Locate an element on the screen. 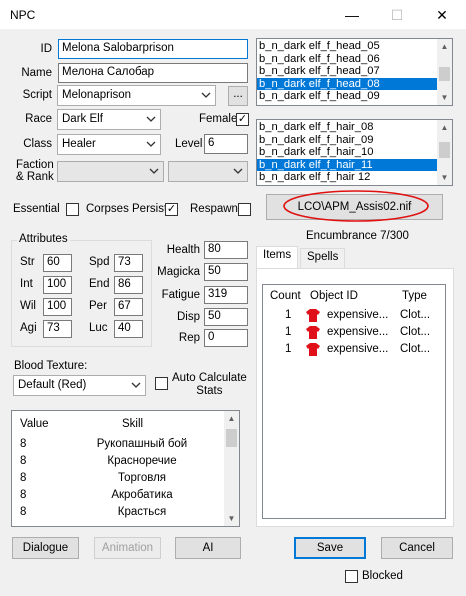 The width and height of the screenshot is (466, 596). faction-combo is located at coordinates (110, 171).